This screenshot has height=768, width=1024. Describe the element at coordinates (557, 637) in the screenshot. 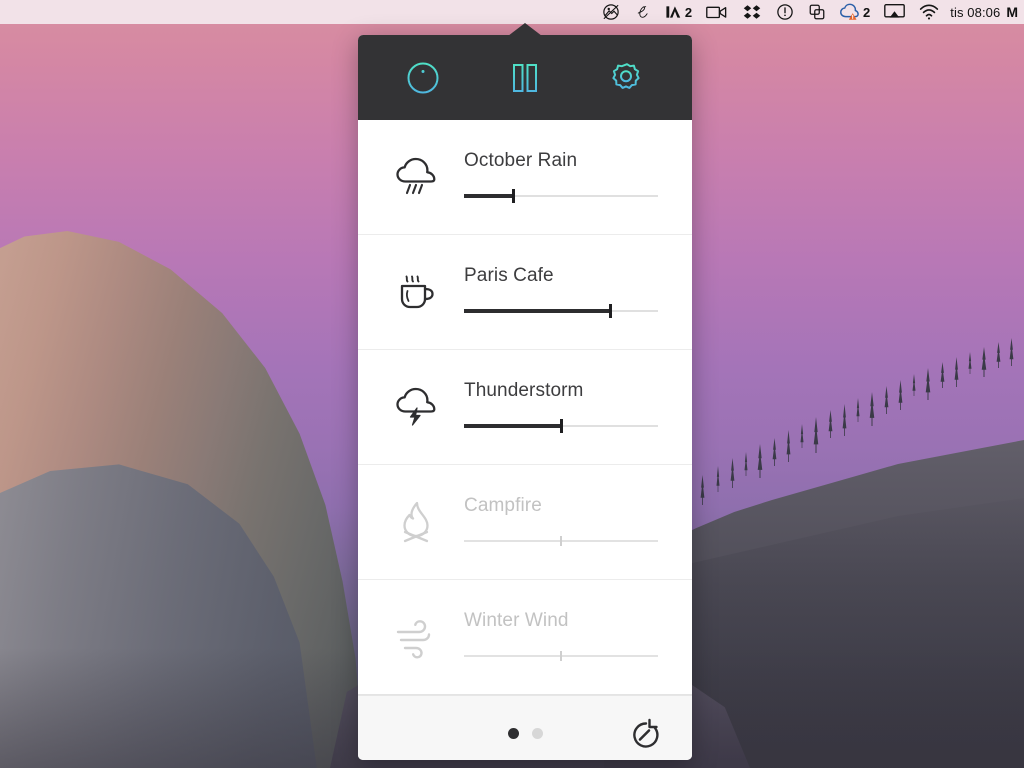

I see `sound-body: Winter Wind` at that location.